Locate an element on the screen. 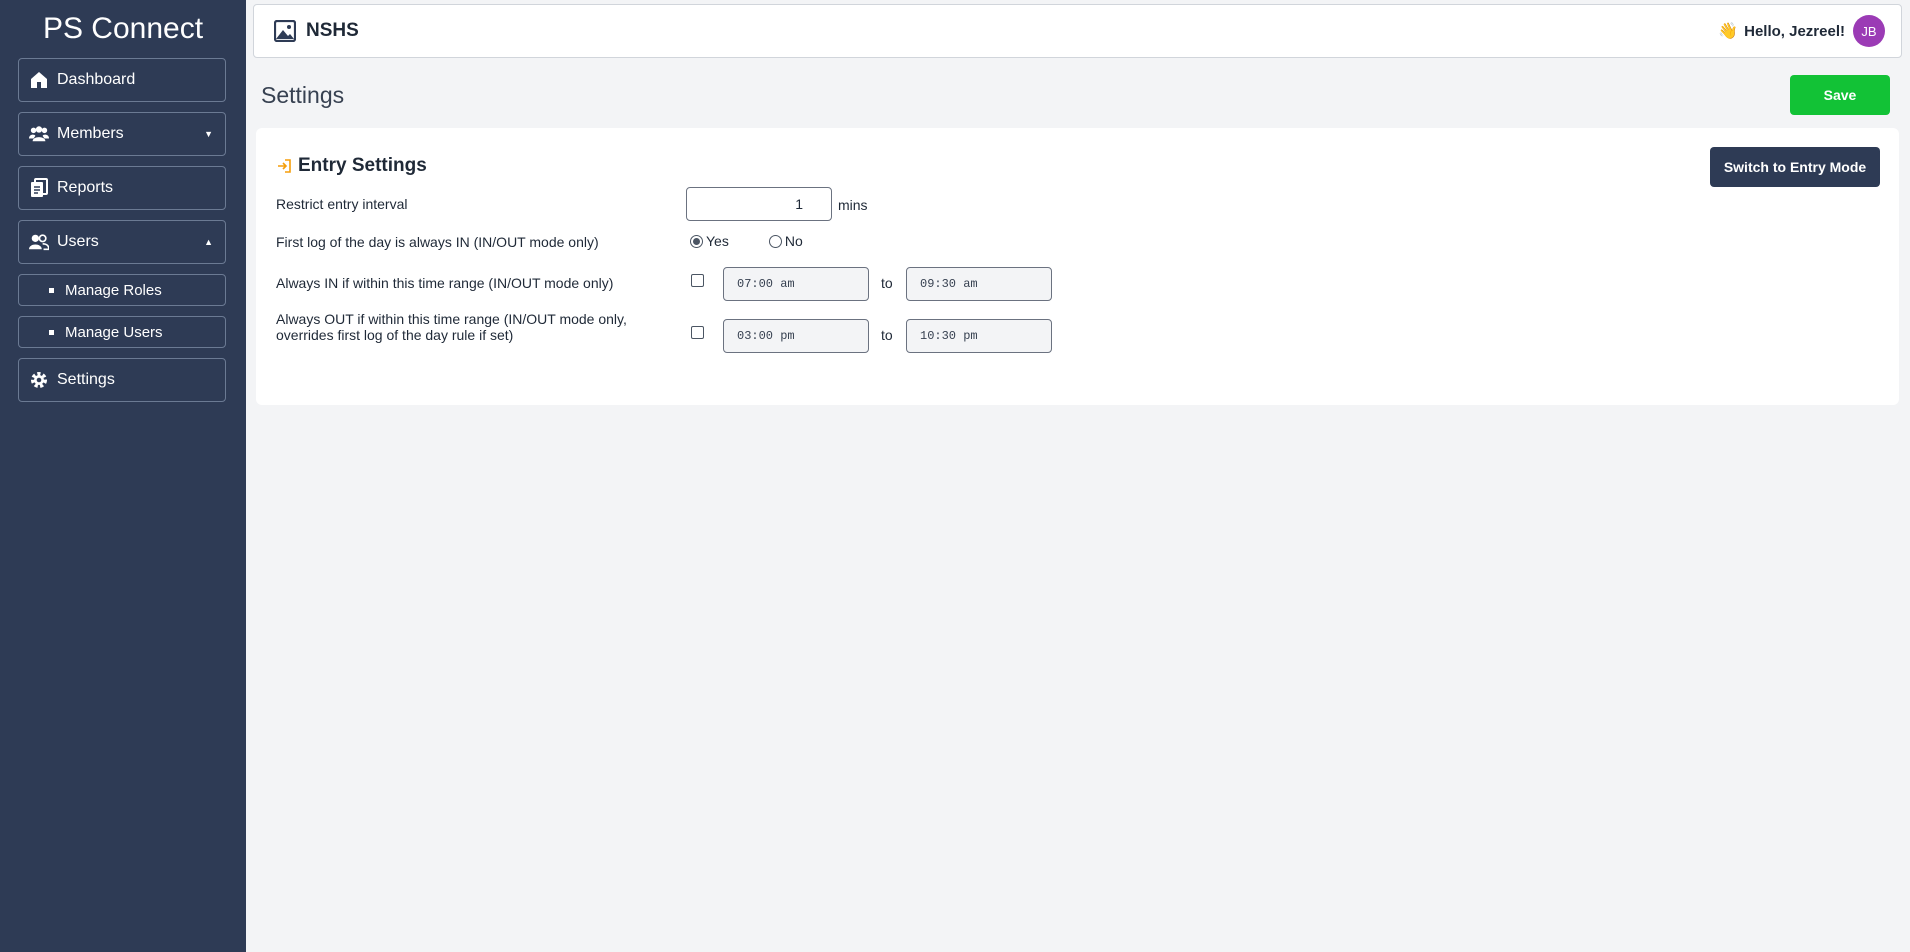 The image size is (1910, 952). top-header: NSHS 👋 Hello, Jezreel! JB is located at coordinates (1077, 31).